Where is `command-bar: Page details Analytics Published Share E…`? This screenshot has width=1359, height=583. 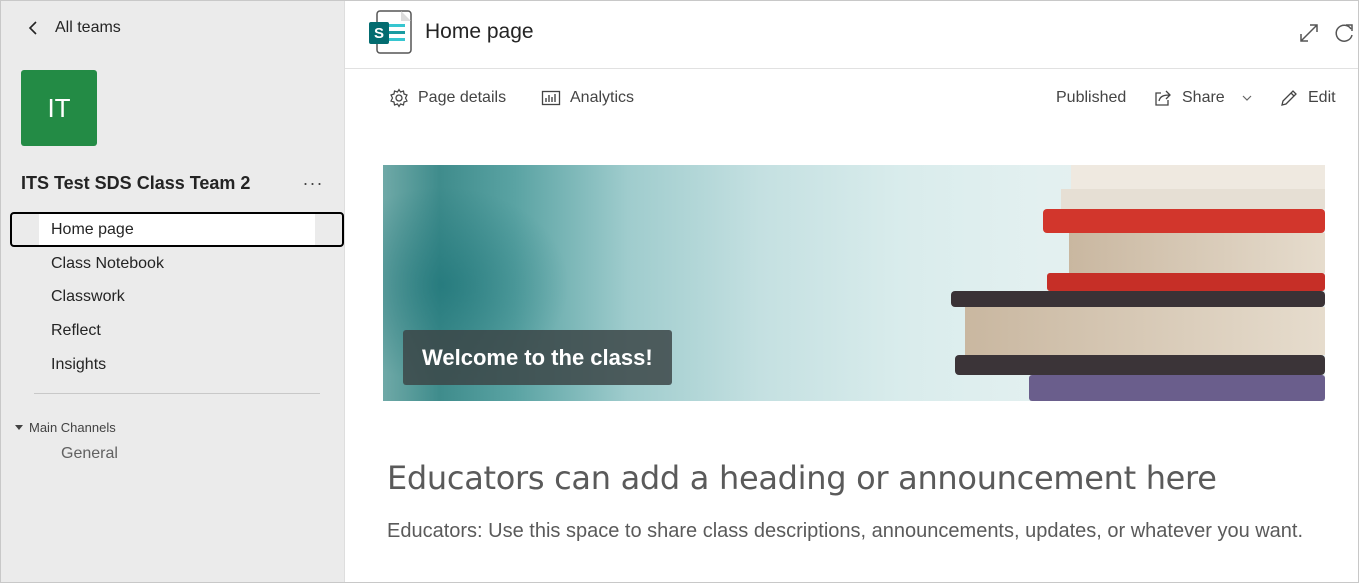
command-bar: Page details Analytics Published Share E… is located at coordinates (851, 98).